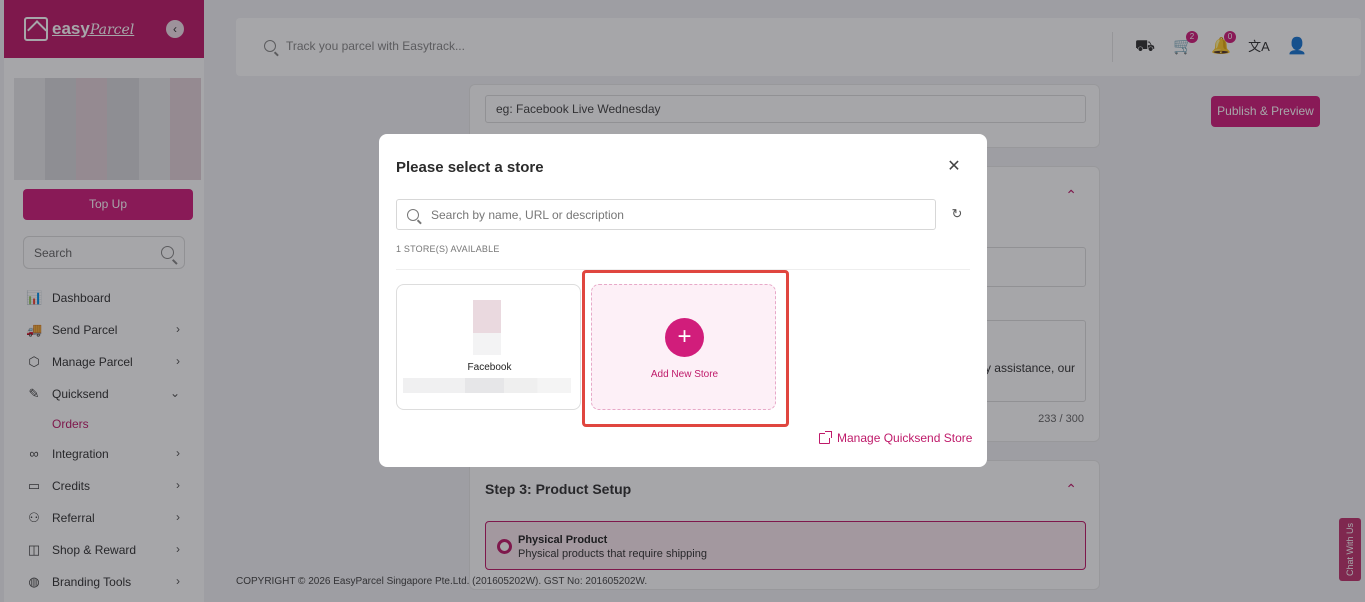 This screenshot has height=602, width=1365. What do you see at coordinates (685, 348) in the screenshot?
I see `highlight-box` at bounding box center [685, 348].